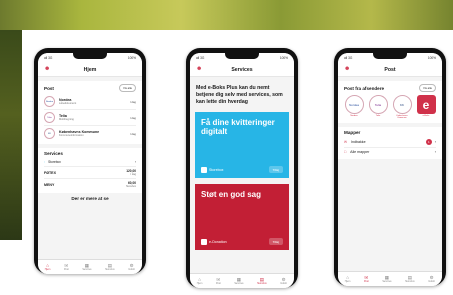 The height and width of the screenshot is (295, 453). Describe the element at coordinates (133, 174) in the screenshot. I see `receipt-date: I dag` at that location.